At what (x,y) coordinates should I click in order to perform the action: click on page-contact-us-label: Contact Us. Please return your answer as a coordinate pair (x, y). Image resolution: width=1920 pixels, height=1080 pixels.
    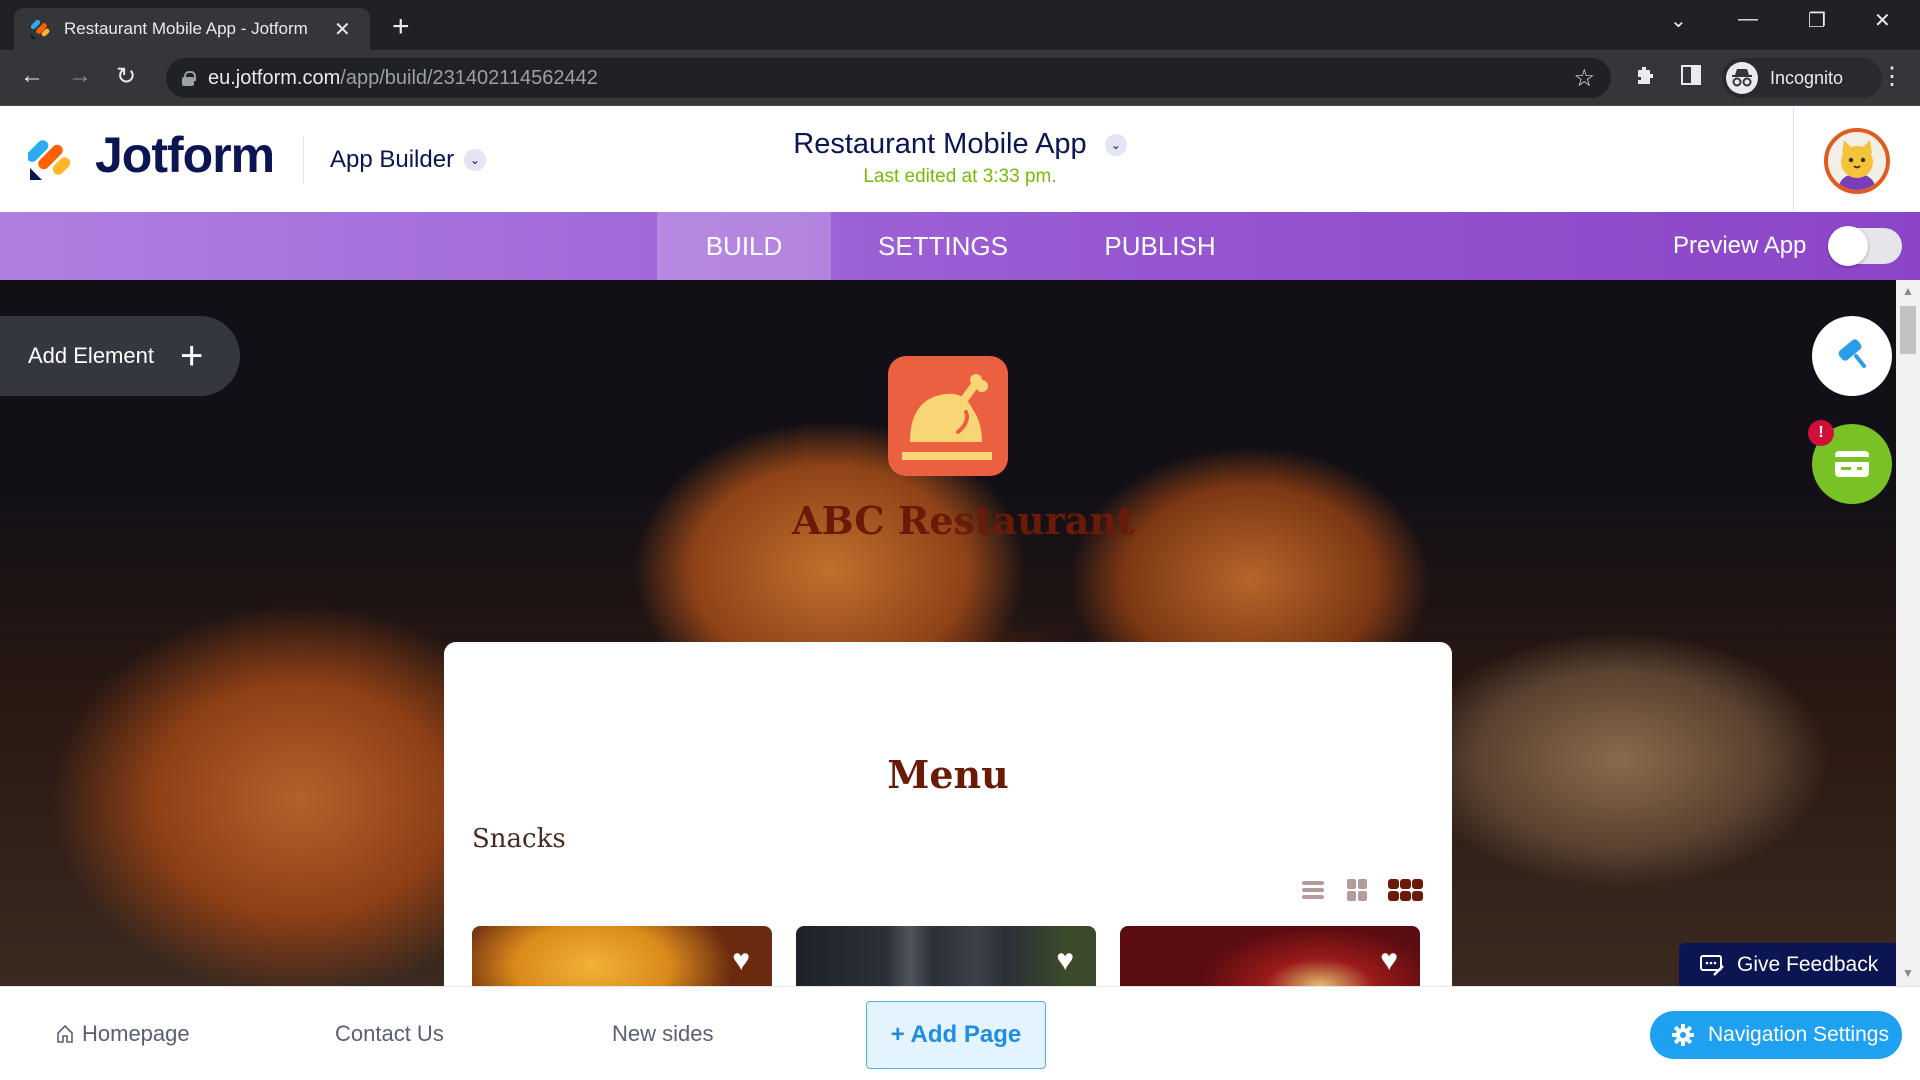
    Looking at the image, I should click on (389, 1033).